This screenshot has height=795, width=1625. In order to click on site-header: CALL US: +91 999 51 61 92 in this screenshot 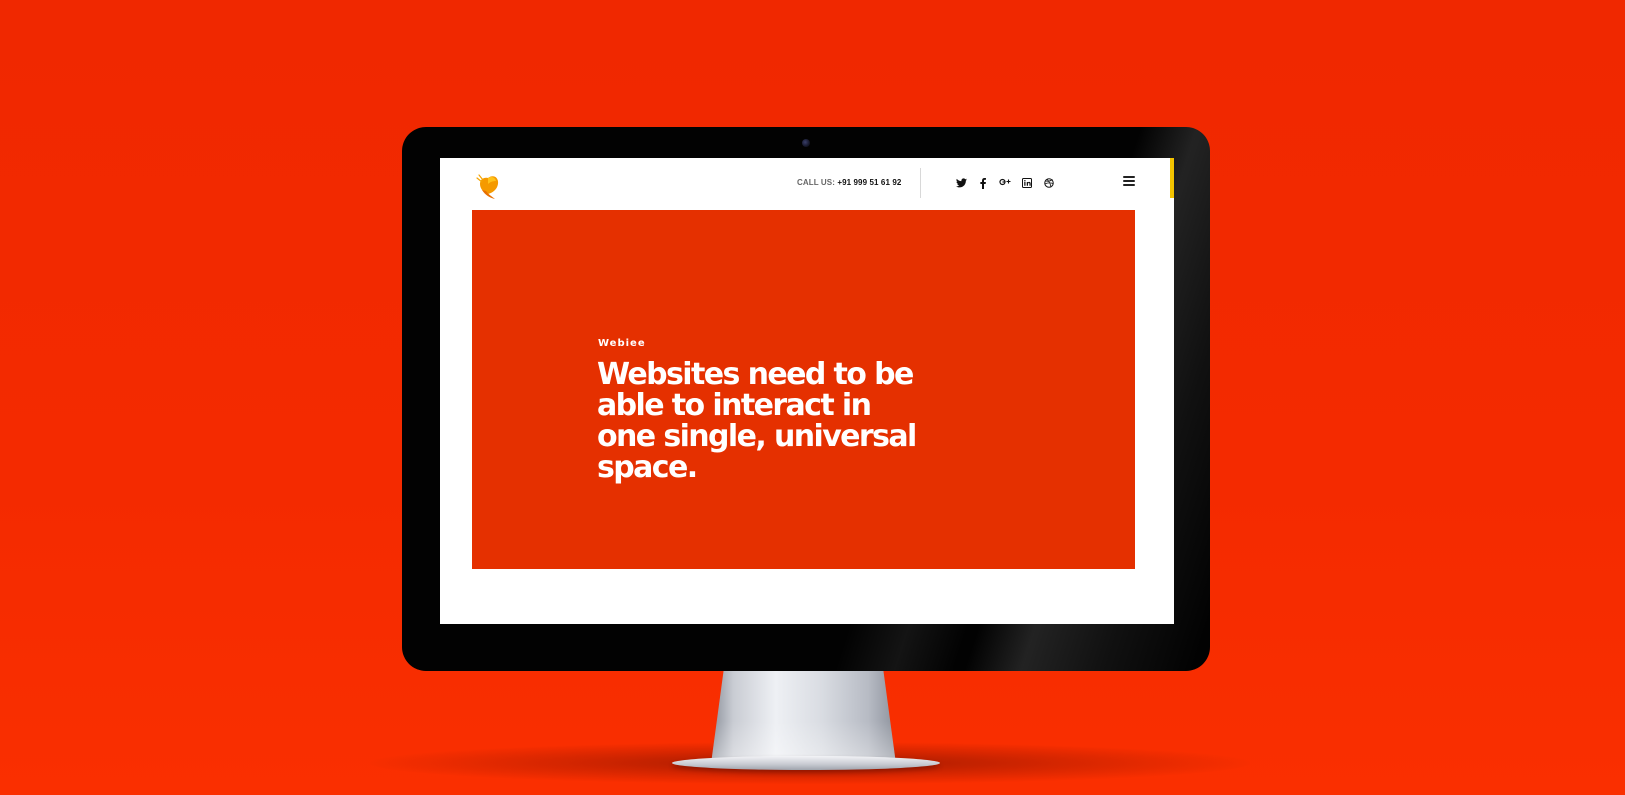, I will do `click(807, 184)`.